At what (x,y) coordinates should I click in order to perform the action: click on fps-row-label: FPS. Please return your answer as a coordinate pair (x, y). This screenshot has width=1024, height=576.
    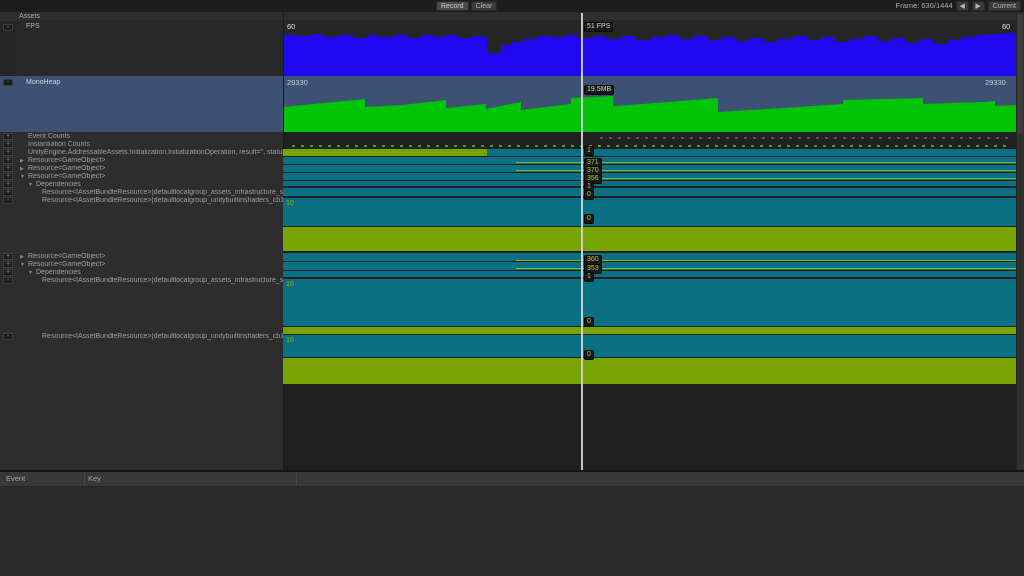
    Looking at the image, I should click on (33, 26).